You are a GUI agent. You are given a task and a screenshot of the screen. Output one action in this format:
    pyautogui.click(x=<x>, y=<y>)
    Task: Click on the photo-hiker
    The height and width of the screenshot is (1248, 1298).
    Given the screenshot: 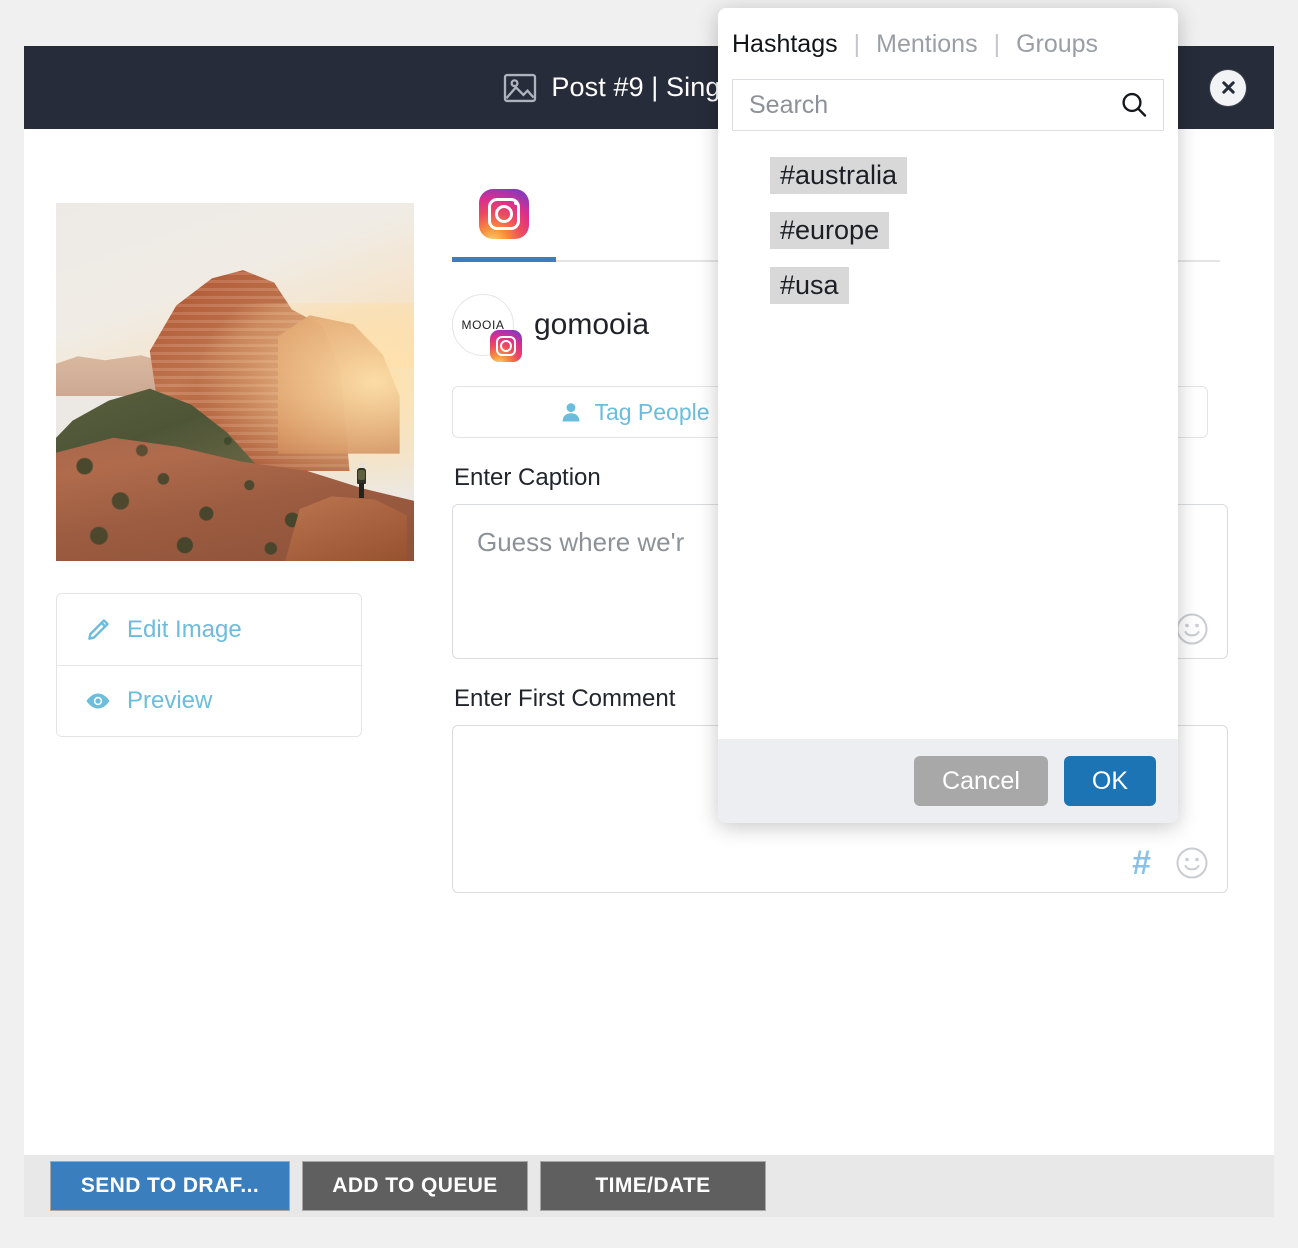 What is the action you would take?
    pyautogui.click(x=362, y=480)
    